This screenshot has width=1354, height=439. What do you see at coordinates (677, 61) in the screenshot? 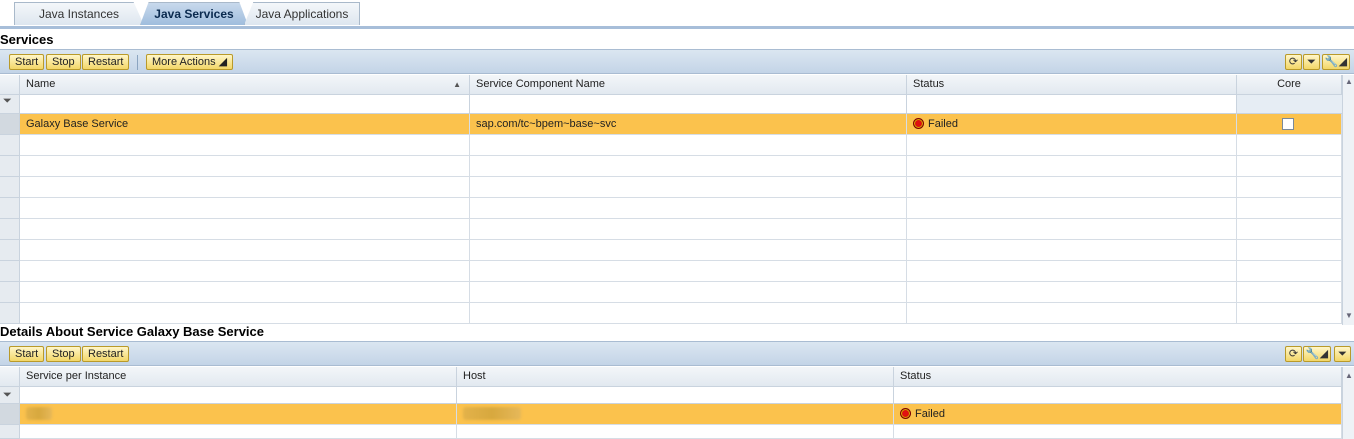
I see `services-toolbar: Start Stop Restart More Actions ◢ ⟳ ⏷ 🔧◢` at bounding box center [677, 61].